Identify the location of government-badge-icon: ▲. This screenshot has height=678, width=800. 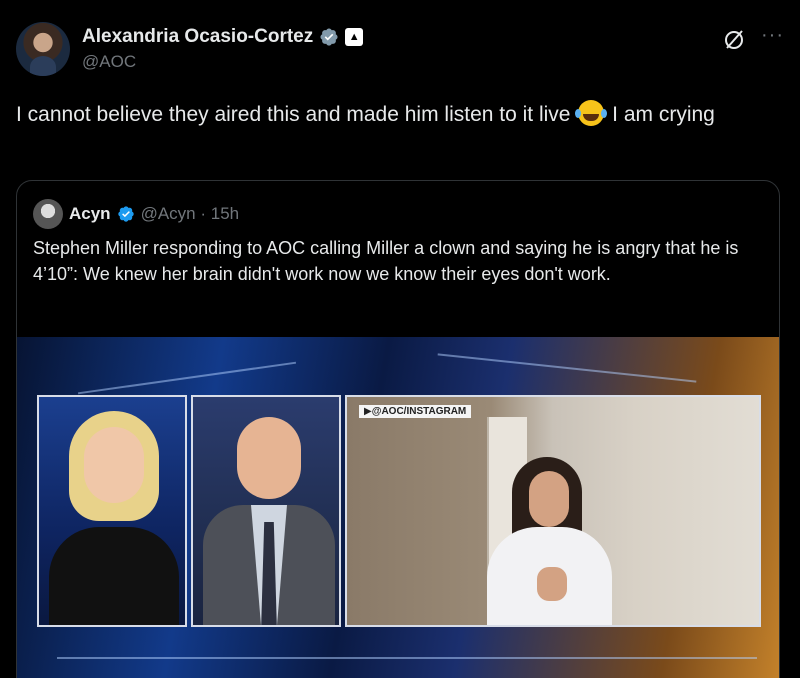
(354, 37).